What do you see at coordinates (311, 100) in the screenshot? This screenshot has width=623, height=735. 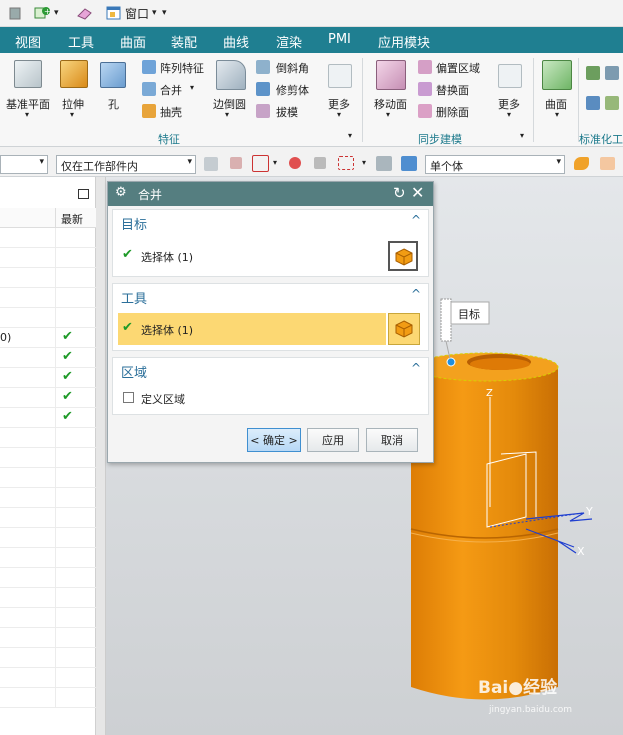 I see `ribbon` at bounding box center [311, 100].